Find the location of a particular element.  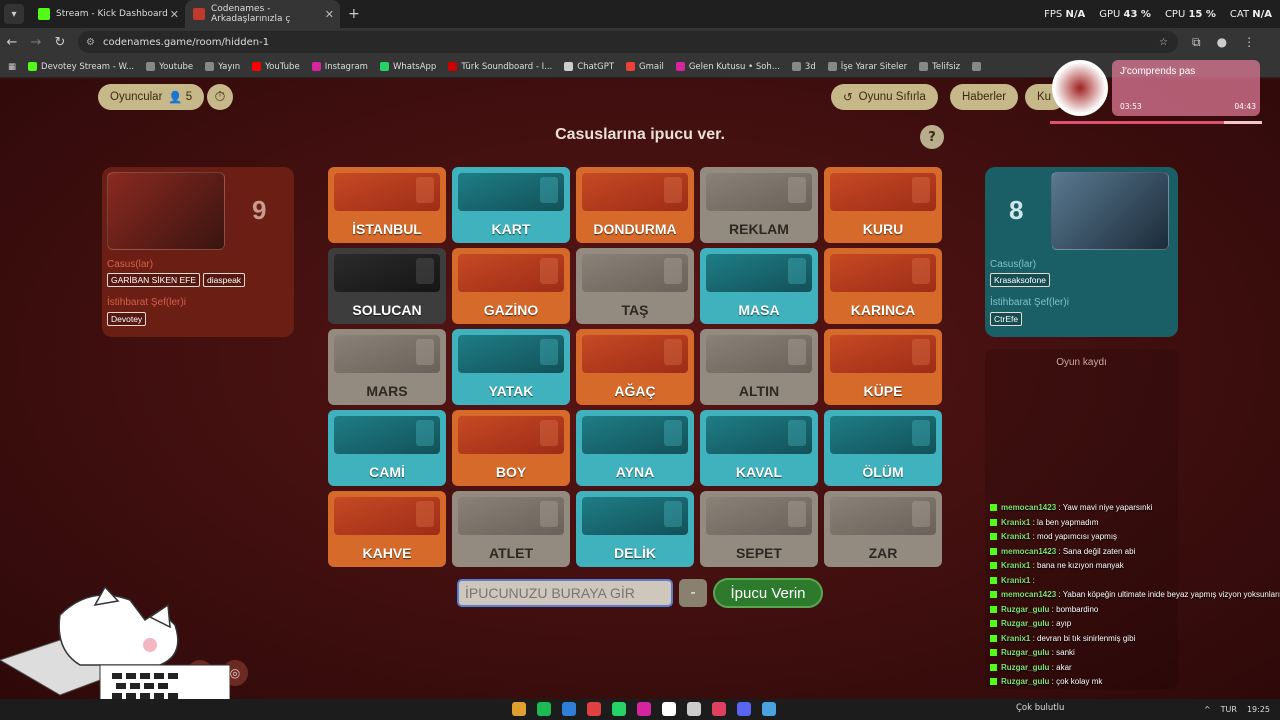

news-button: Haberler is located at coordinates (984, 97).